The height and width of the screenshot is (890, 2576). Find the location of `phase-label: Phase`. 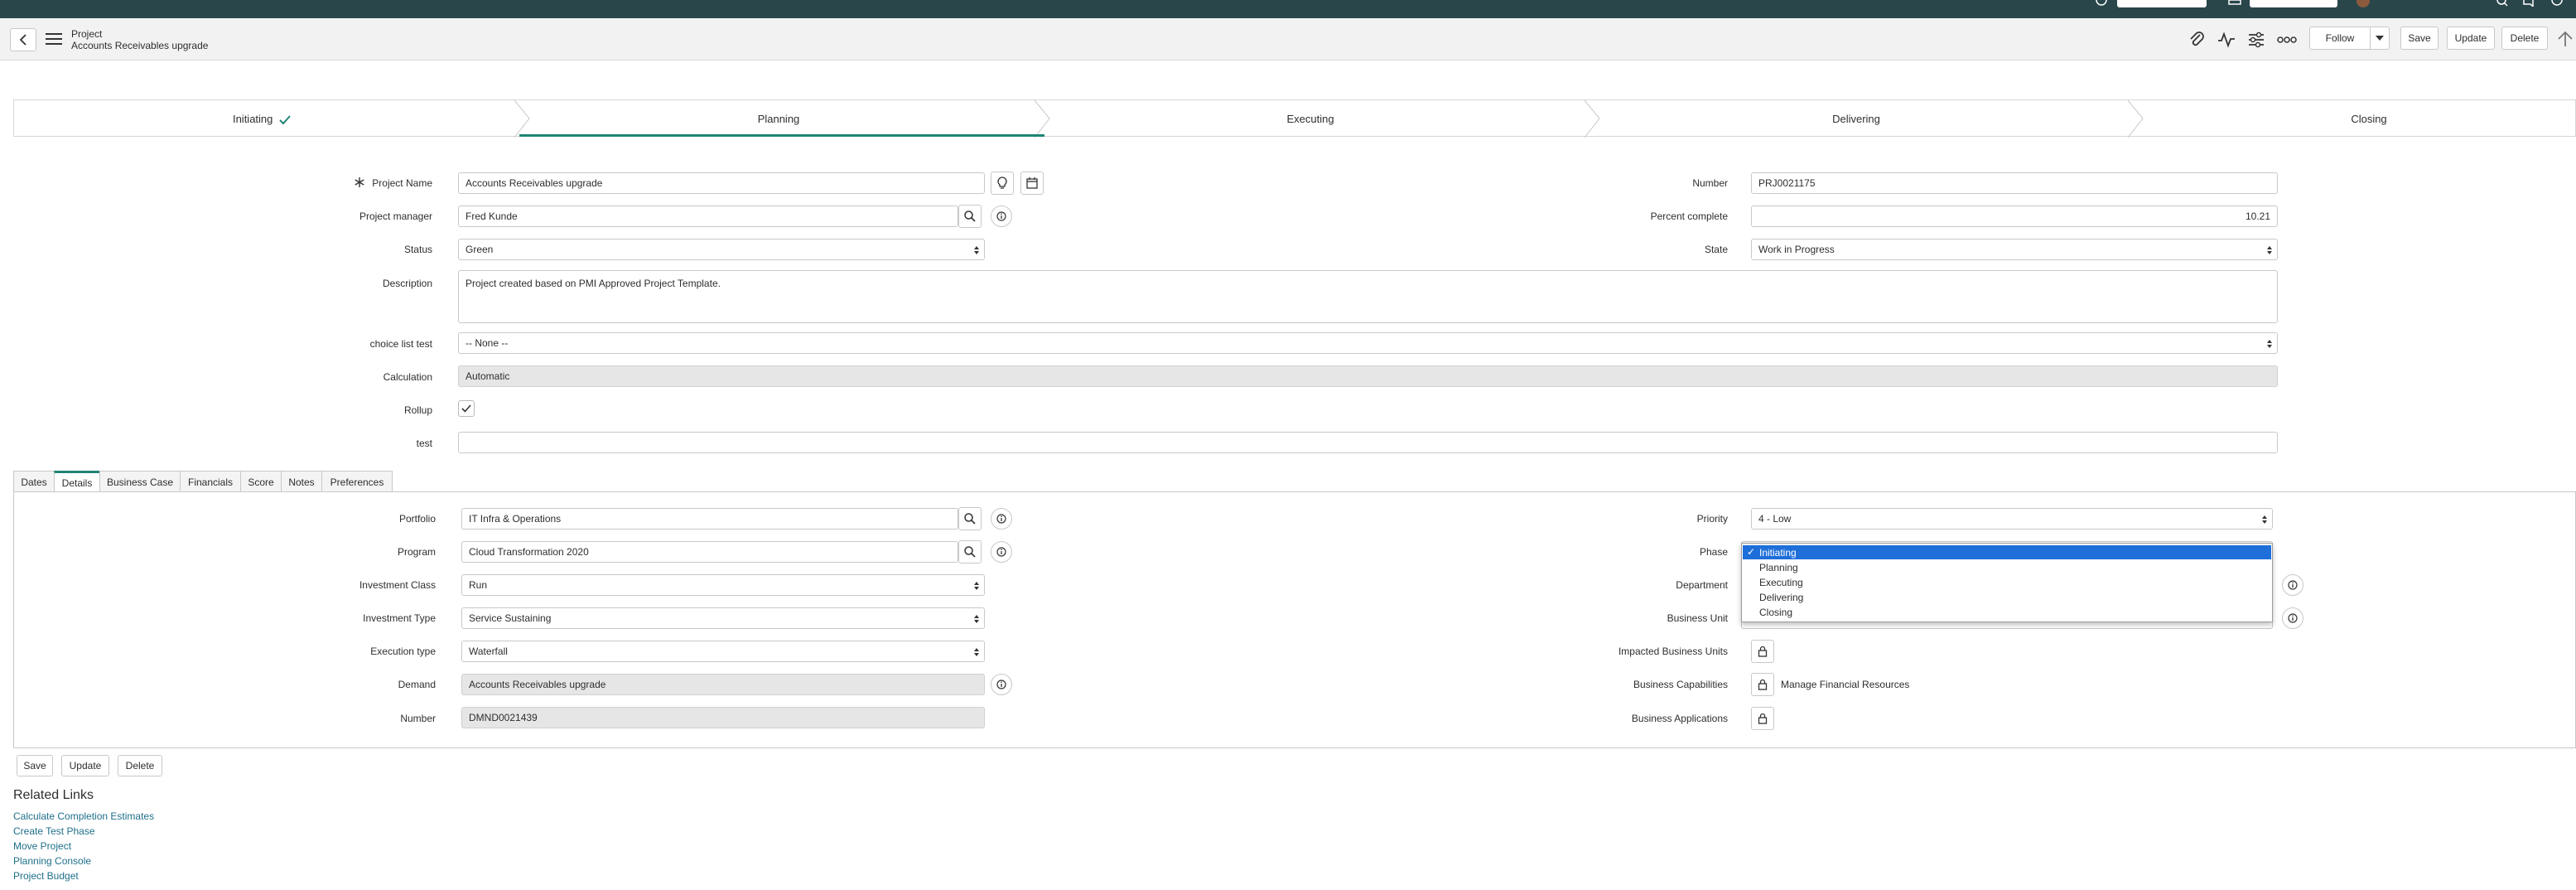

phase-label: Phase is located at coordinates (1714, 552).